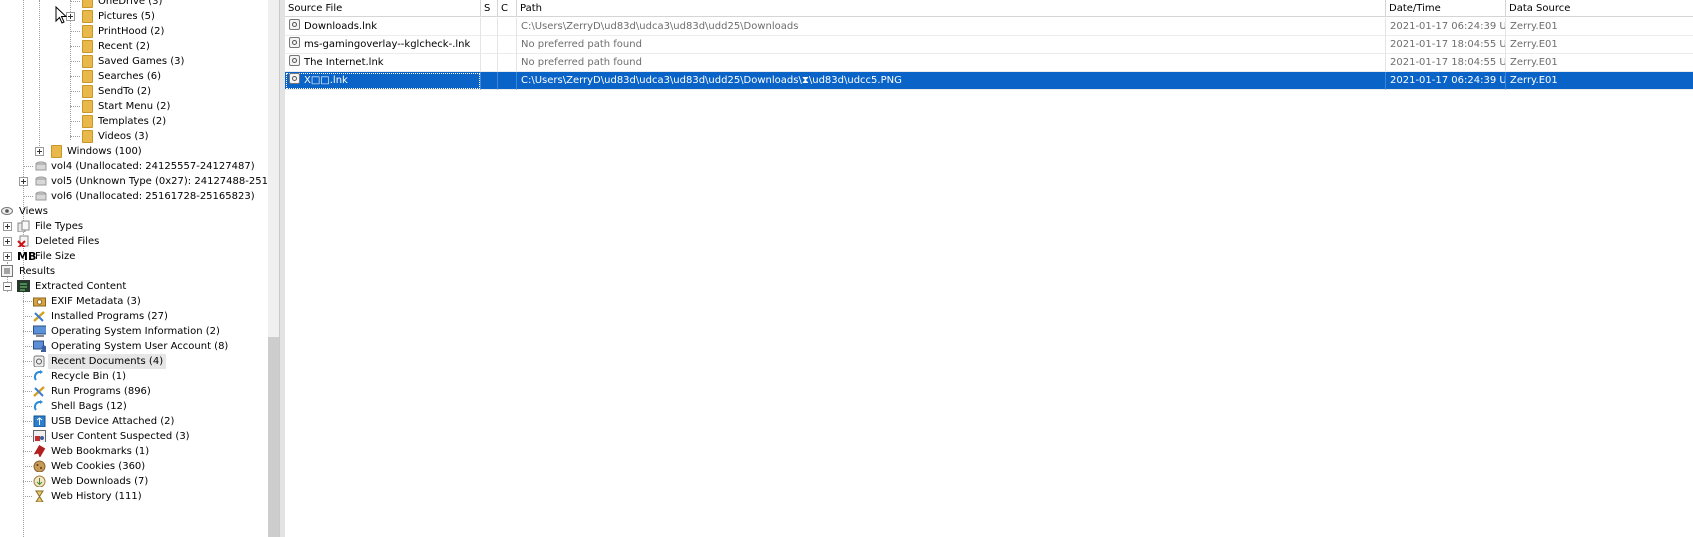 This screenshot has width=1693, height=537. Describe the element at coordinates (134, 4) in the screenshot. I see `tree-item-onedrive: OneDrive (3)` at that location.